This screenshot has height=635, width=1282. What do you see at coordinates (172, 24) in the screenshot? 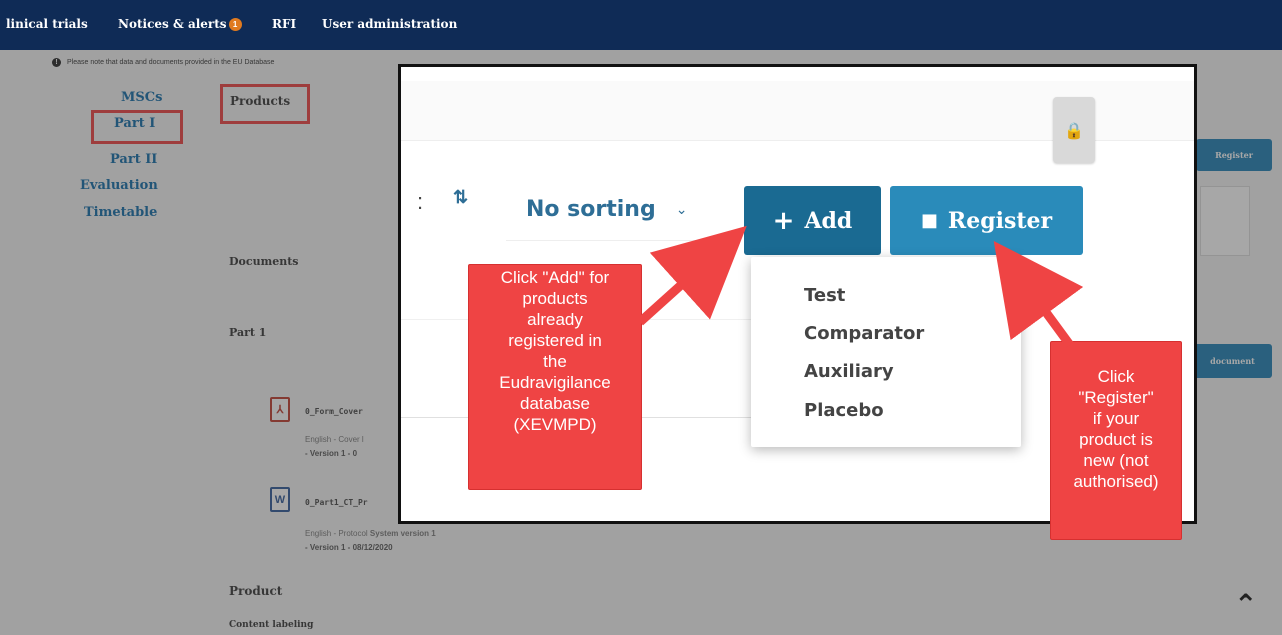
I see `nav-notices-label: Notices & alerts` at bounding box center [172, 24].